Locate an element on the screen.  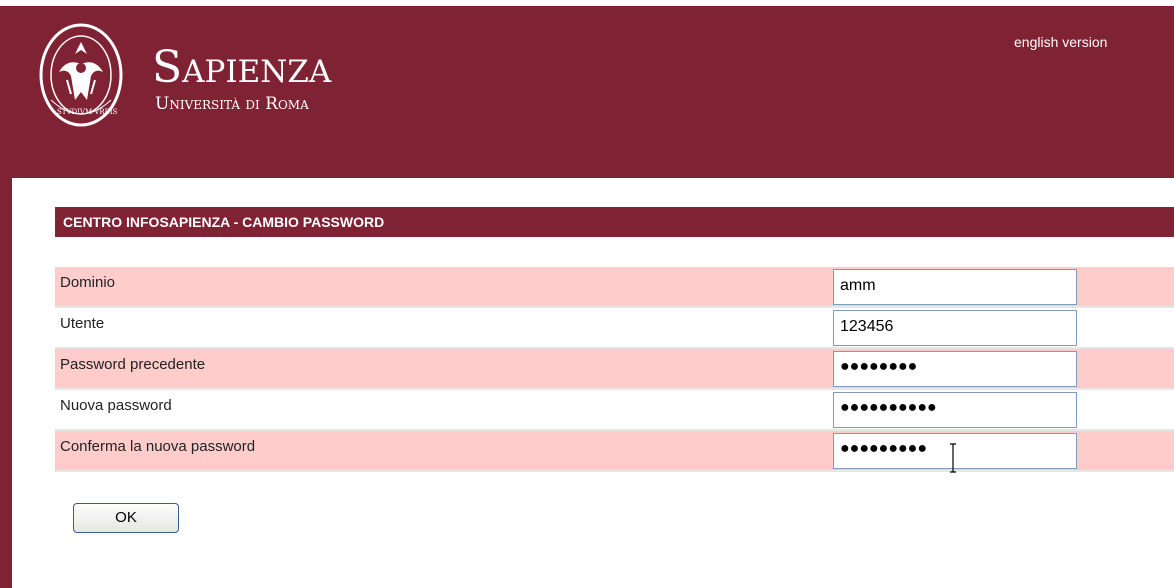
nuova-password-field: ●●●●●●●●●● is located at coordinates (955, 410).